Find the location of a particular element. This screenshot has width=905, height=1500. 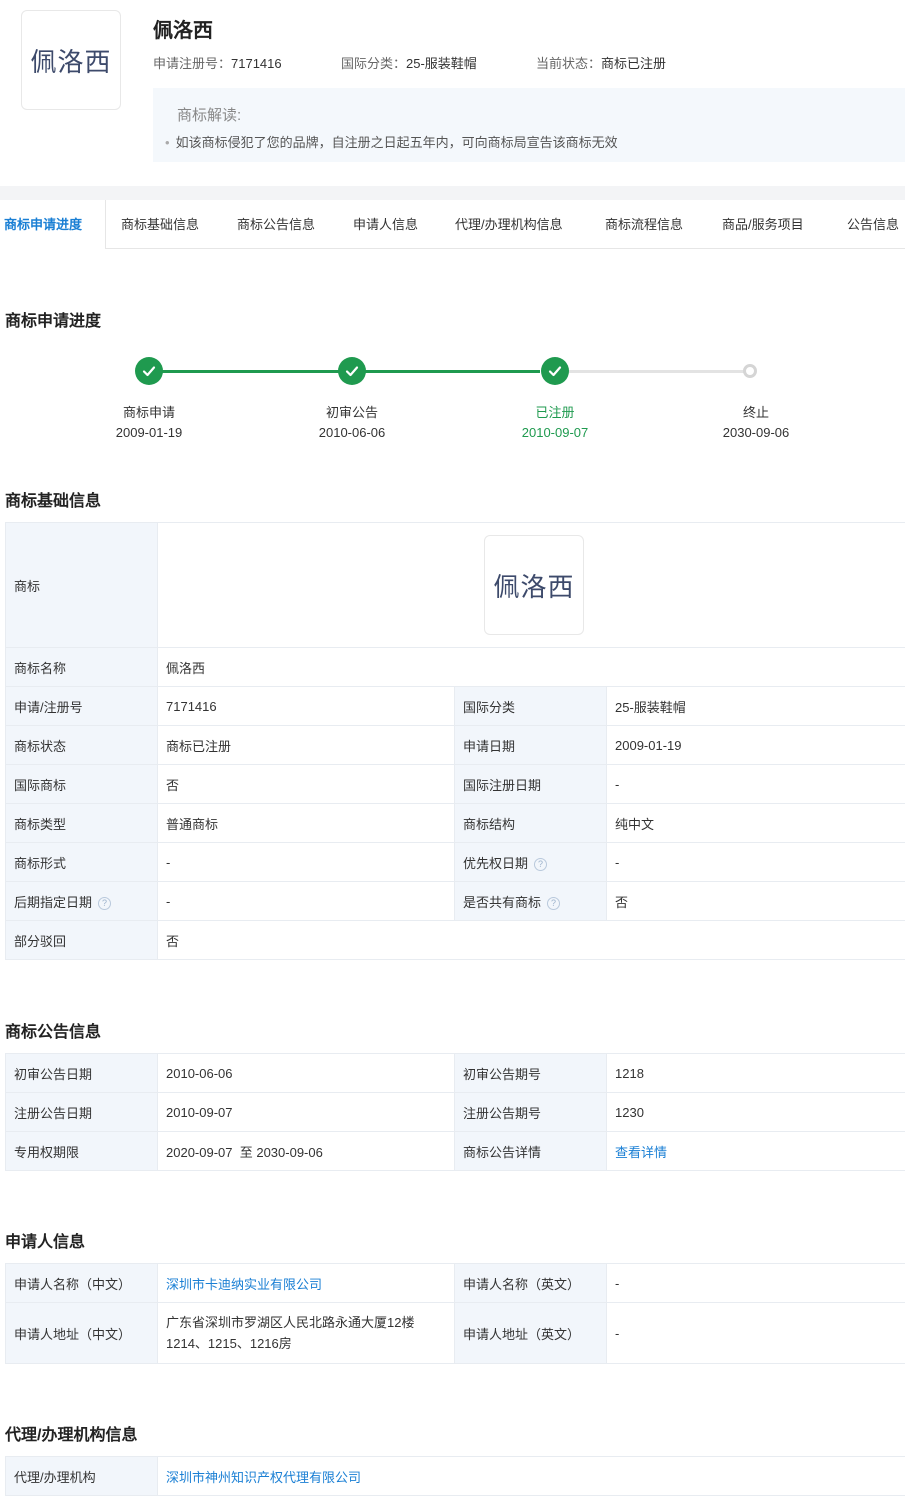

table-row: 申请人名称（中文） 深圳市卡迪纳实业有限公司 申请人名称（英文） - is located at coordinates (455, 1283).